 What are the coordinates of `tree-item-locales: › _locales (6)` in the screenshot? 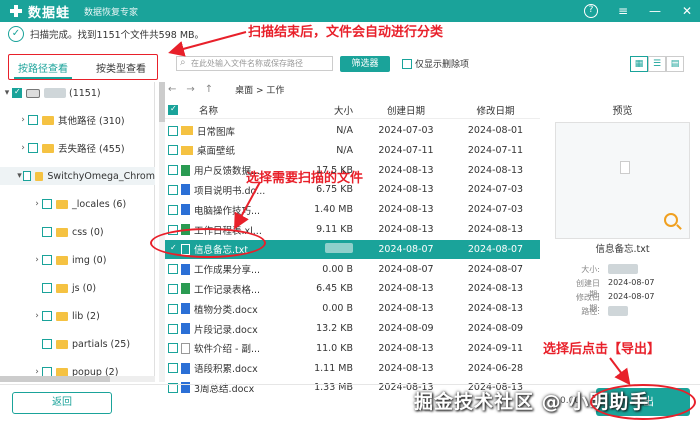 It's located at (77, 204).